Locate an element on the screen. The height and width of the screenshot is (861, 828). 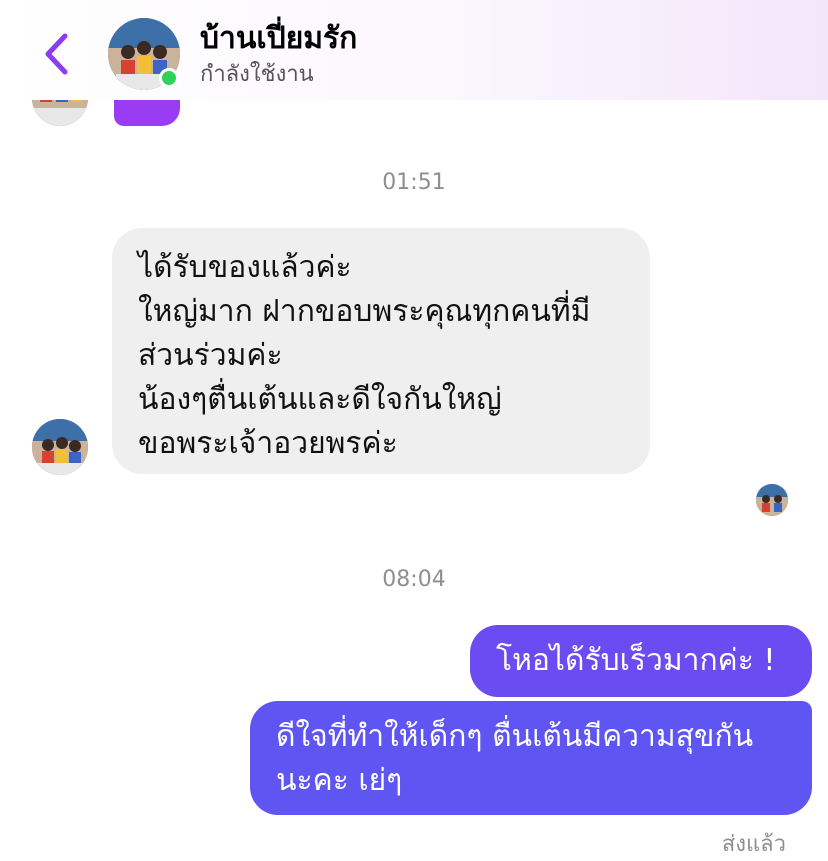
message-line: ดีใจที่ทำให้เด็กๆ ตื่นเต้นมีความสุขกัน is located at coordinates (515, 736).